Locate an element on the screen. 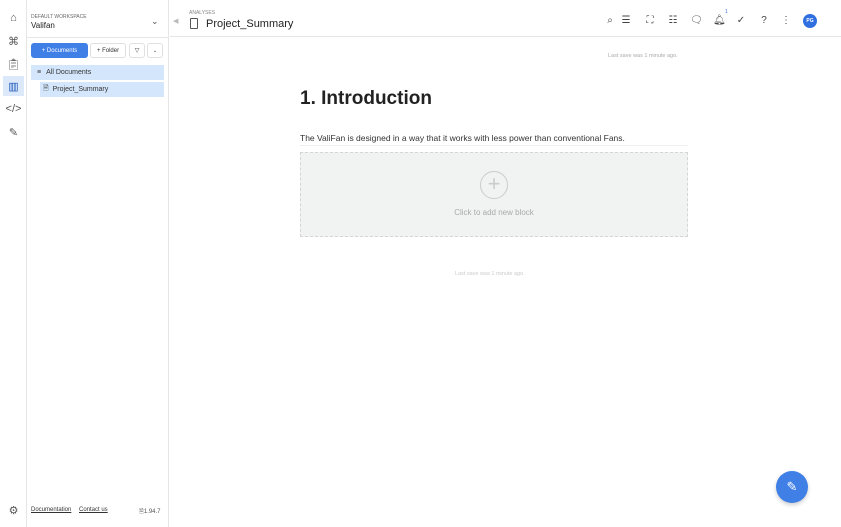 Image resolution: width=841 pixels, height=527 pixels. help-icon: ? is located at coordinates (764, 20).